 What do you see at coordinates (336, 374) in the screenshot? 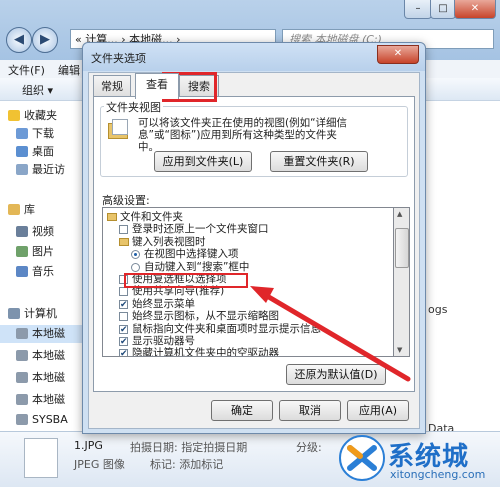
I see `restore-defaults-button: 还原为默认值(D)` at bounding box center [336, 374].